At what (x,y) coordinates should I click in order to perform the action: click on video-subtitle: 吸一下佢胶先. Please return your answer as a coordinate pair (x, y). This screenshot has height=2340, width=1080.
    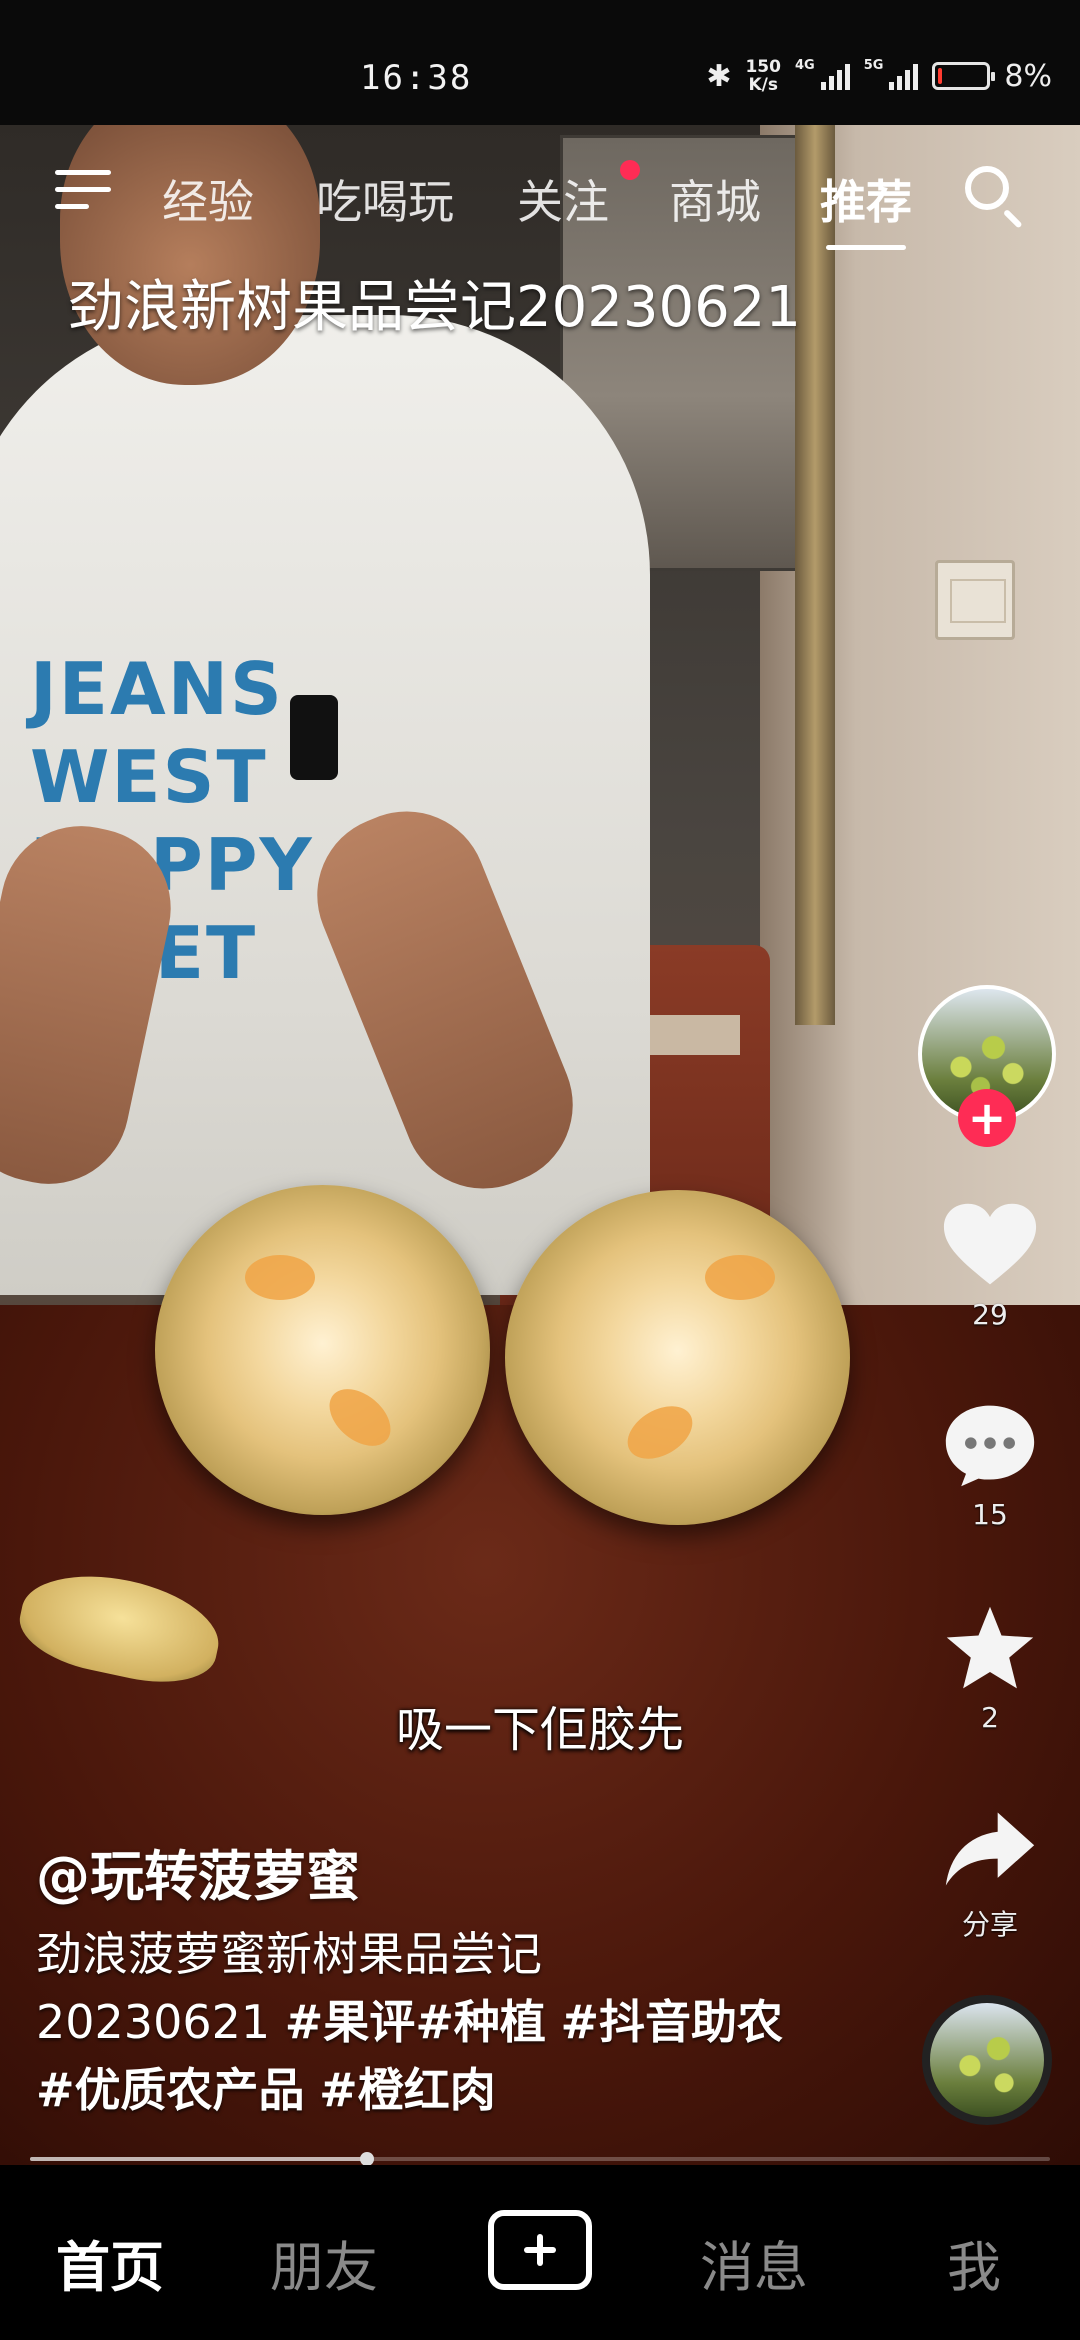
    Looking at the image, I should click on (539, 1730).